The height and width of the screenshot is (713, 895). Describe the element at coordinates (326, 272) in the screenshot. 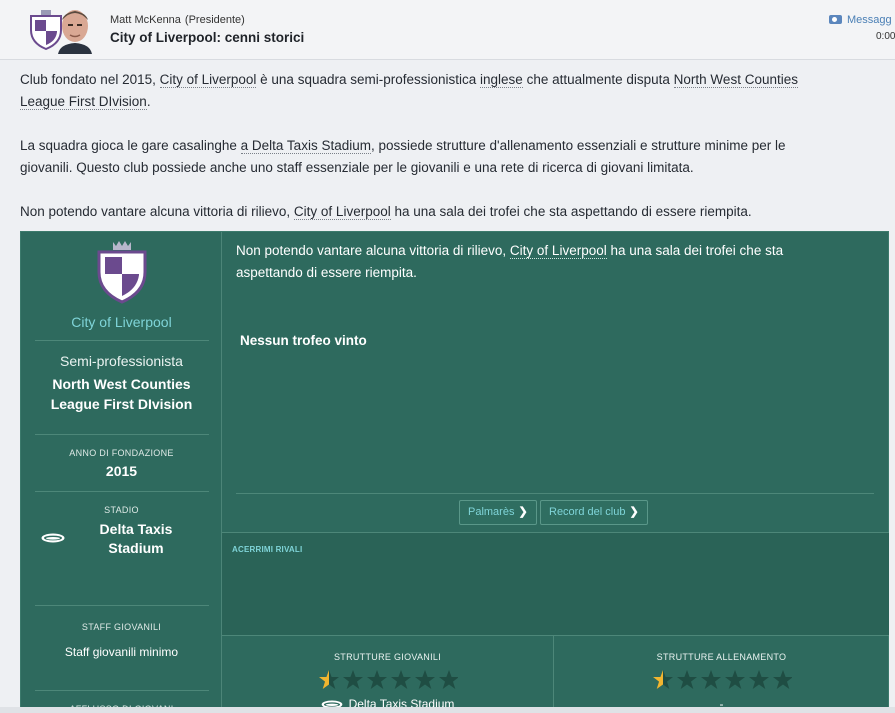

I see `text: aspettando di essere riempita.` at that location.